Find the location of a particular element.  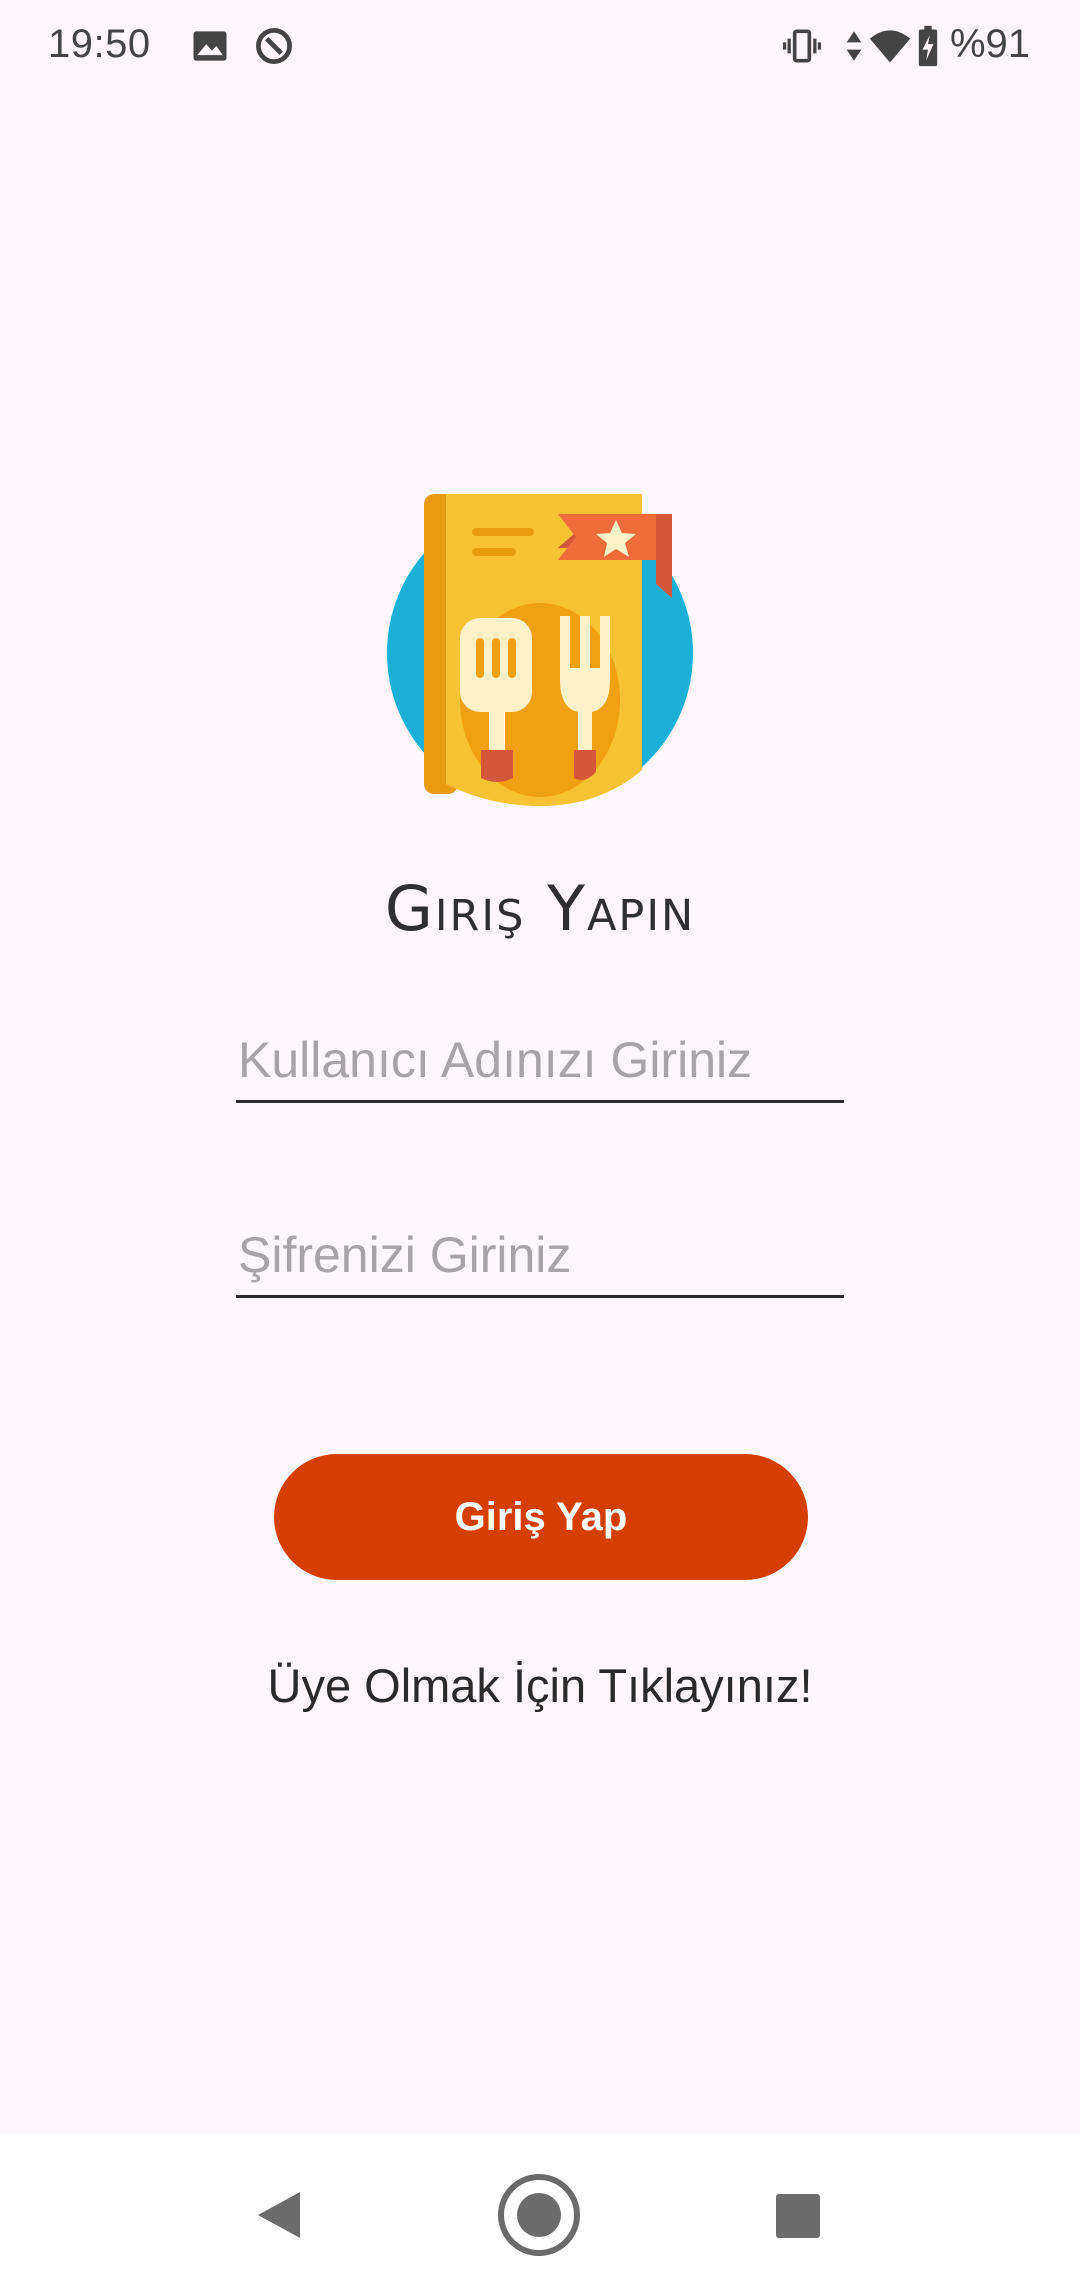

image-icon is located at coordinates (210, 46).